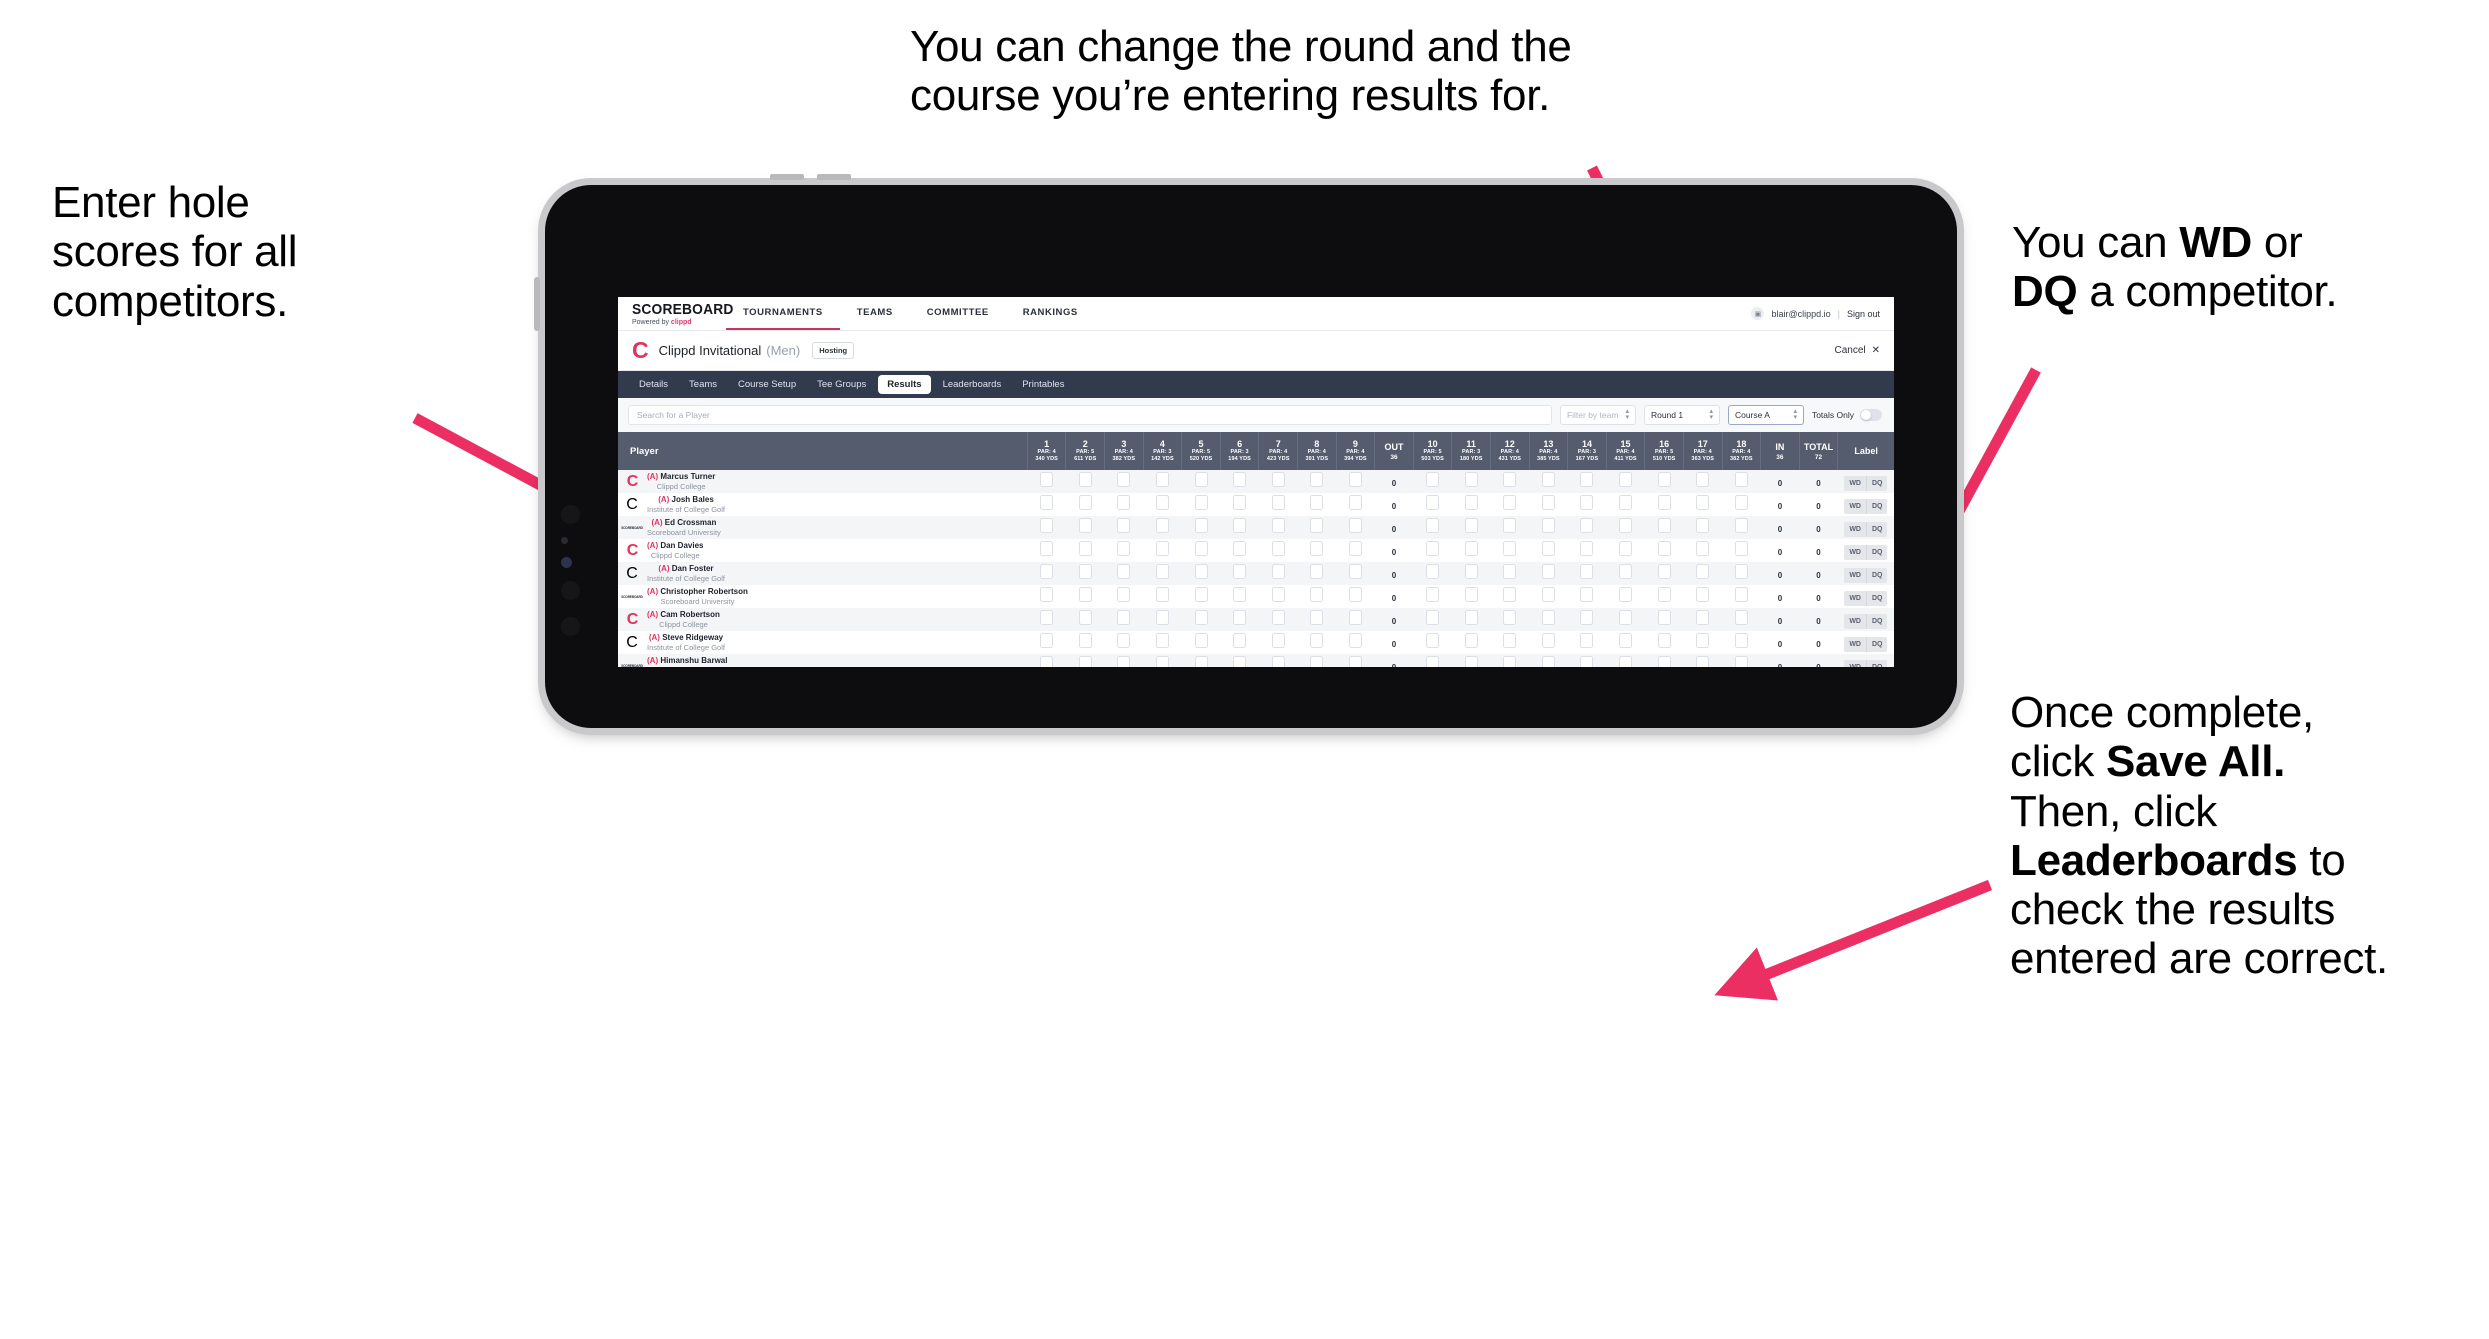 The width and height of the screenshot is (2489, 1339). Describe the element at coordinates (1863, 314) in the screenshot. I see `sign-out-link: Sign out` at that location.